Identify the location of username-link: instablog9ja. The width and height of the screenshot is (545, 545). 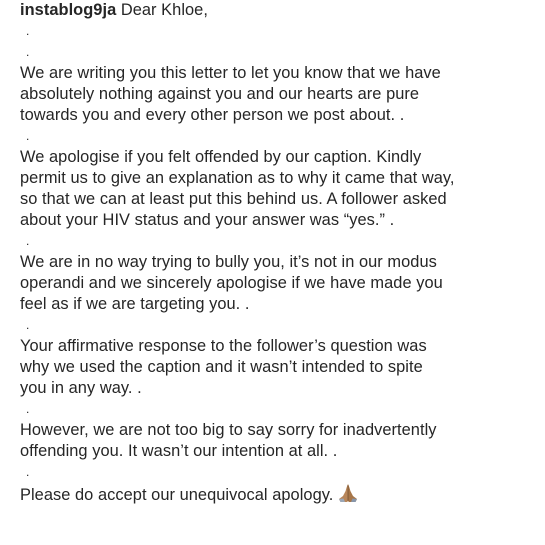
(68, 10).